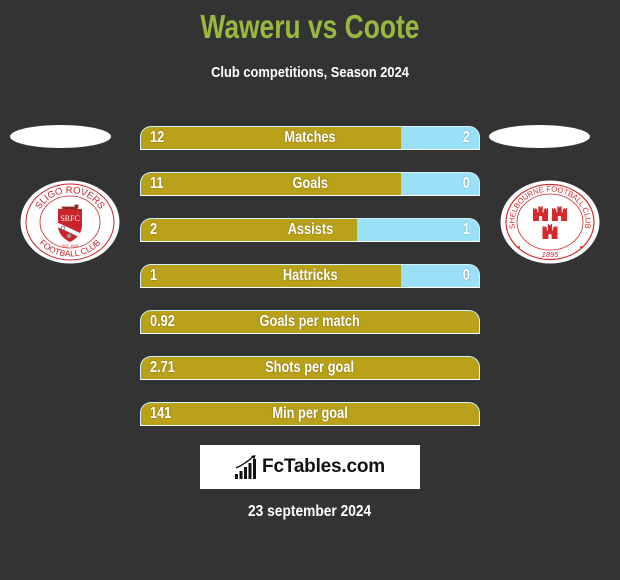  I want to click on page-title-text: Waweru vs Coote, so click(310, 26).